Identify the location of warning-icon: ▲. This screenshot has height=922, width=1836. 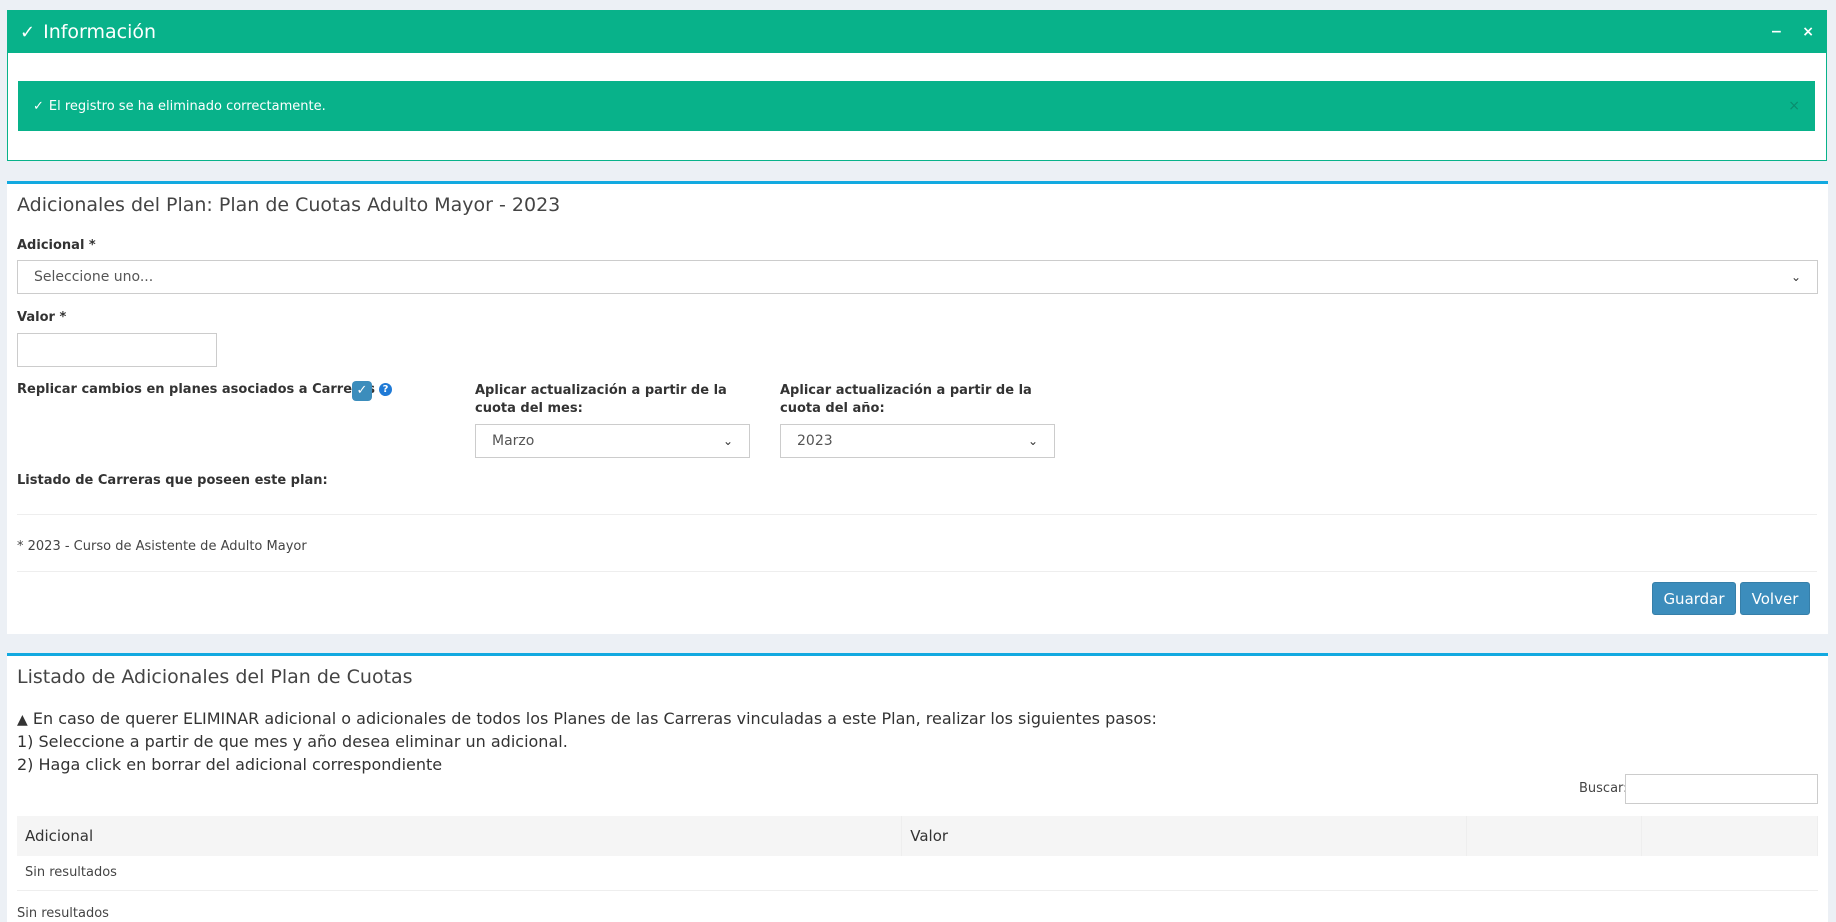
(22, 720).